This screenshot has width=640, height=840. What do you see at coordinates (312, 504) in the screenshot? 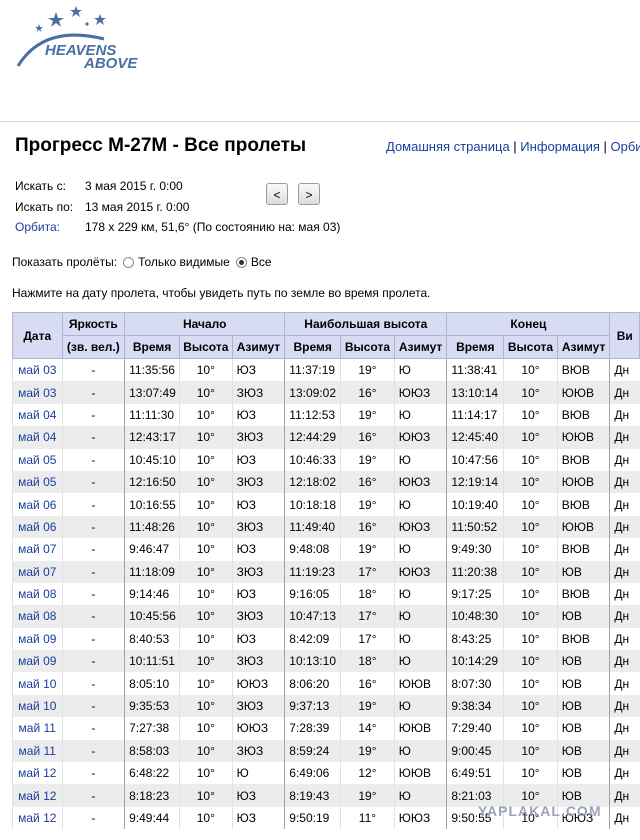
I see `cell-max-time: 10:18:18` at bounding box center [312, 504].